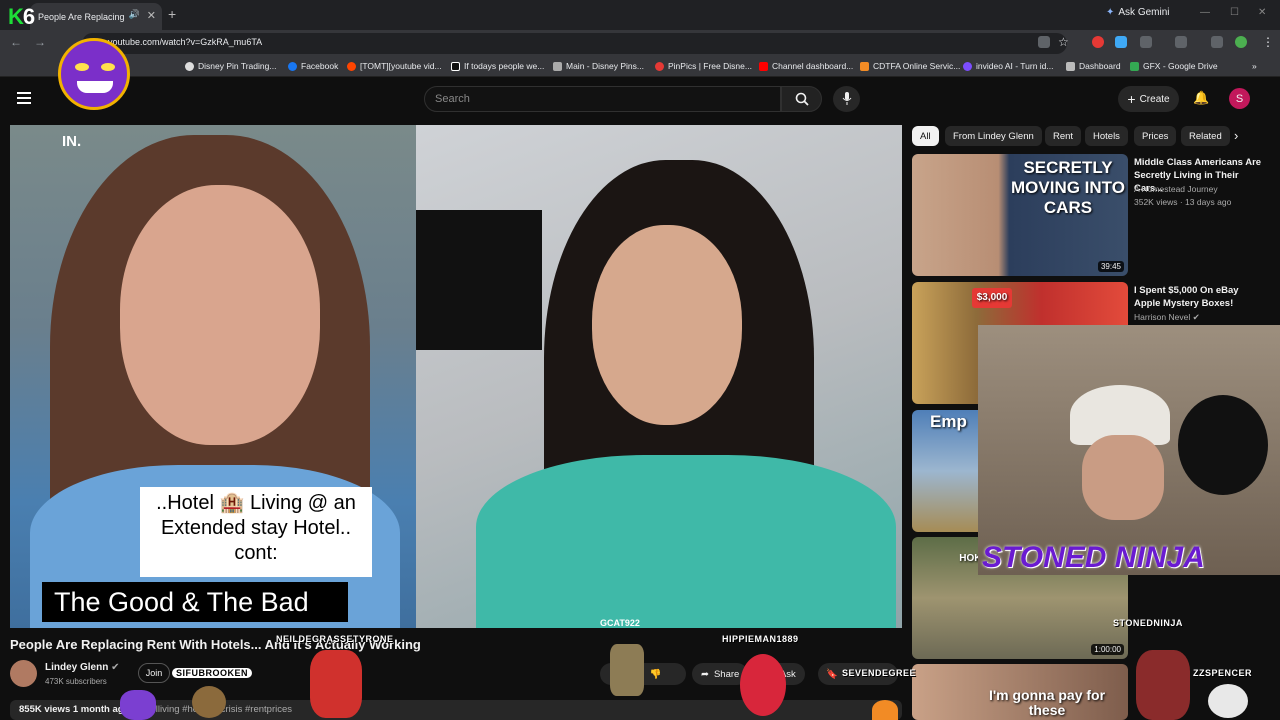 The width and height of the screenshot is (1280, 720). I want to click on chip-rent: Rent, so click(1063, 136).